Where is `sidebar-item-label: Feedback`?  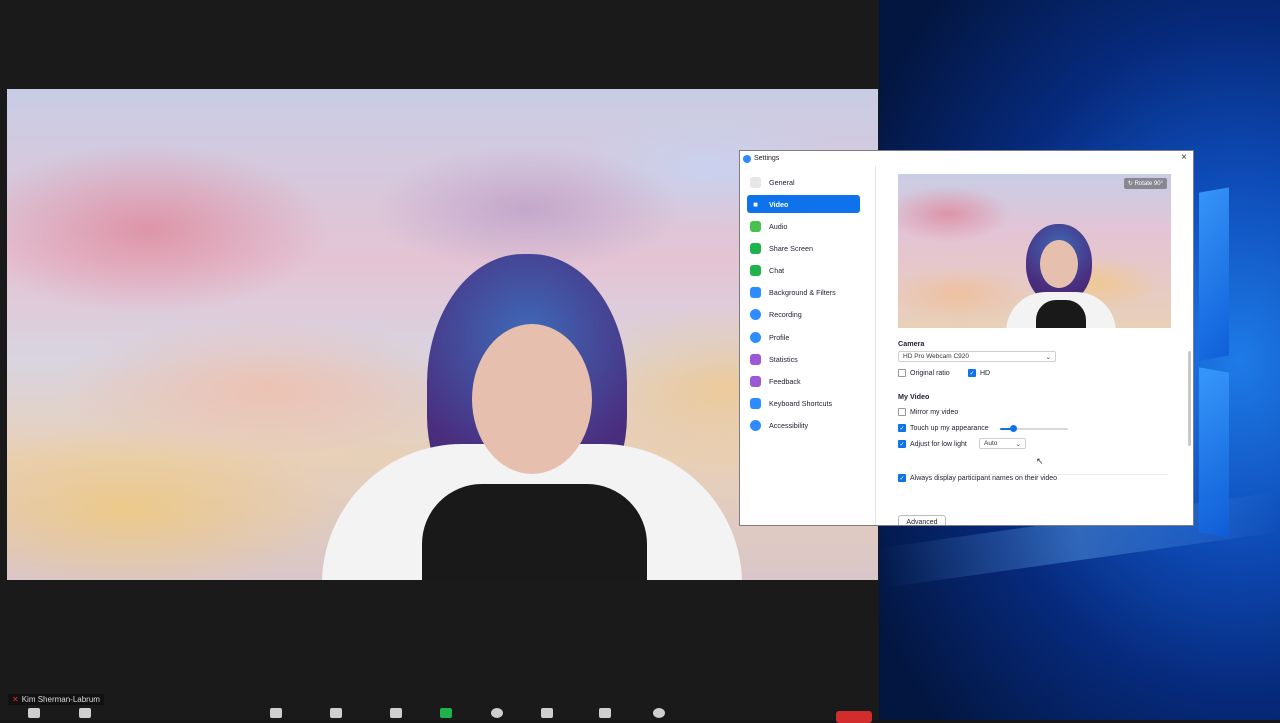
sidebar-item-label: Feedback is located at coordinates (785, 381).